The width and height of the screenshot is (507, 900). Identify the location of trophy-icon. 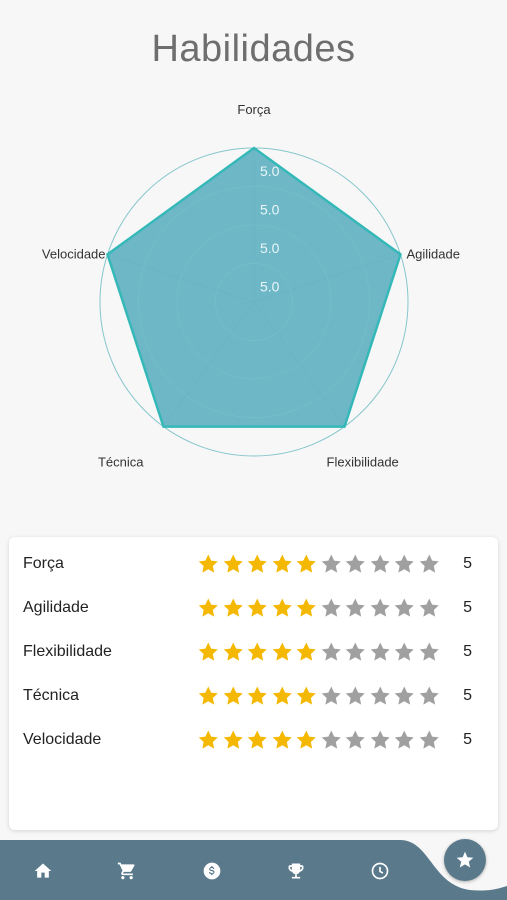
(296, 871).